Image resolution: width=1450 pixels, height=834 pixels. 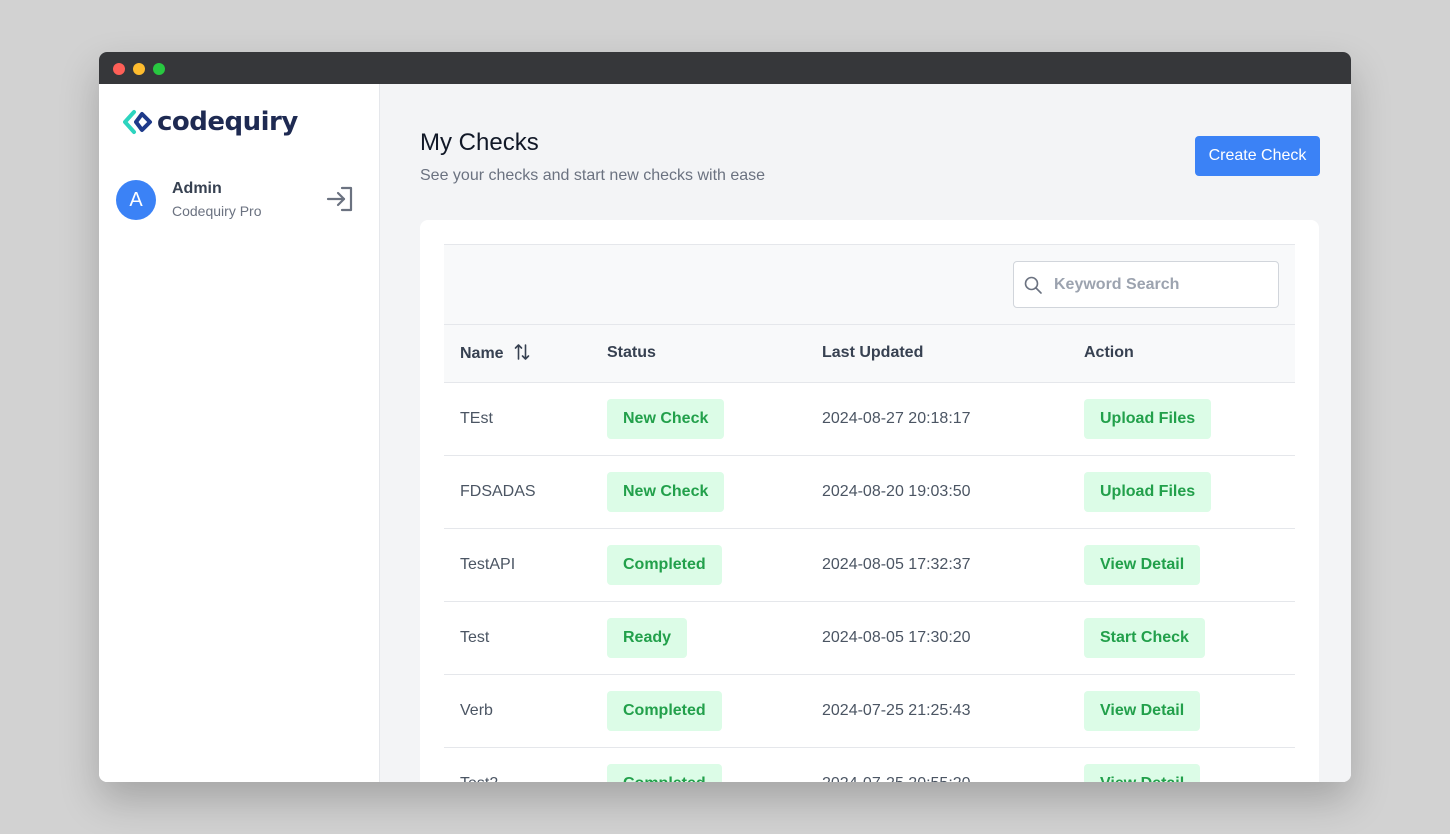 I want to click on check-name: Test, so click(x=475, y=637).